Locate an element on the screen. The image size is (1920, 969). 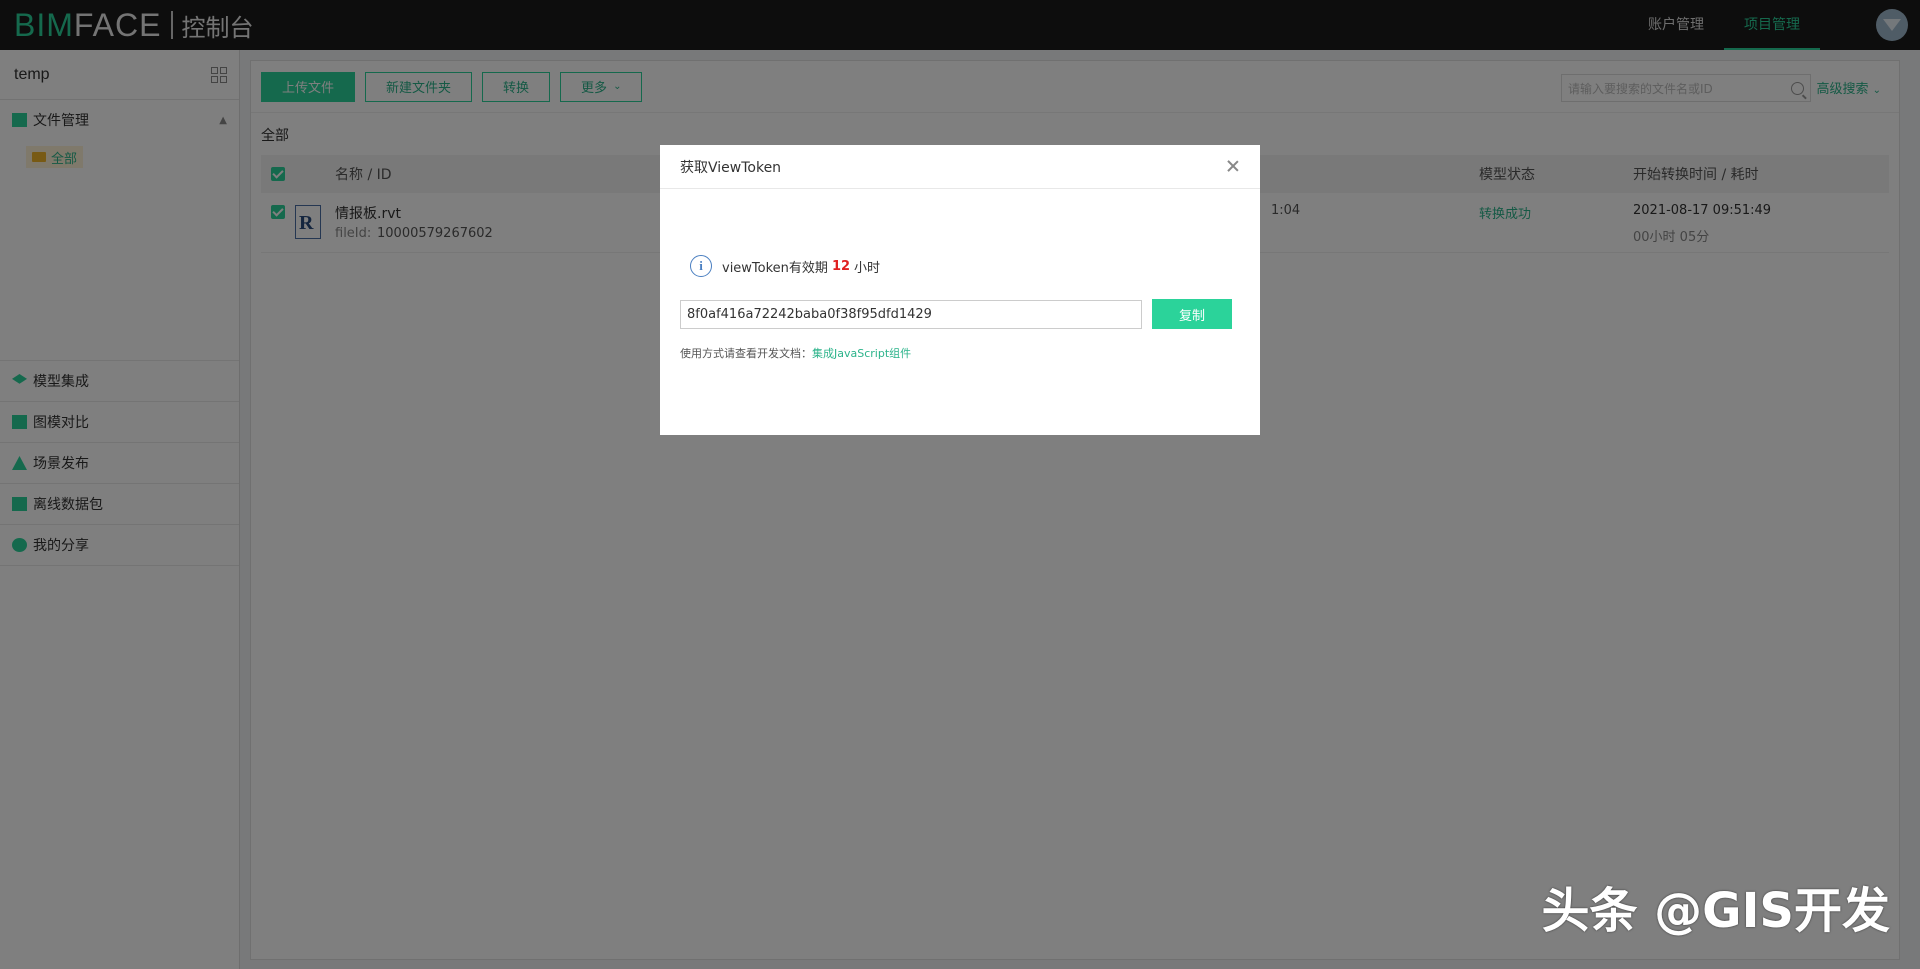
validity-info: i viewToken有效期 12 小时 is located at coordinates (785, 266).